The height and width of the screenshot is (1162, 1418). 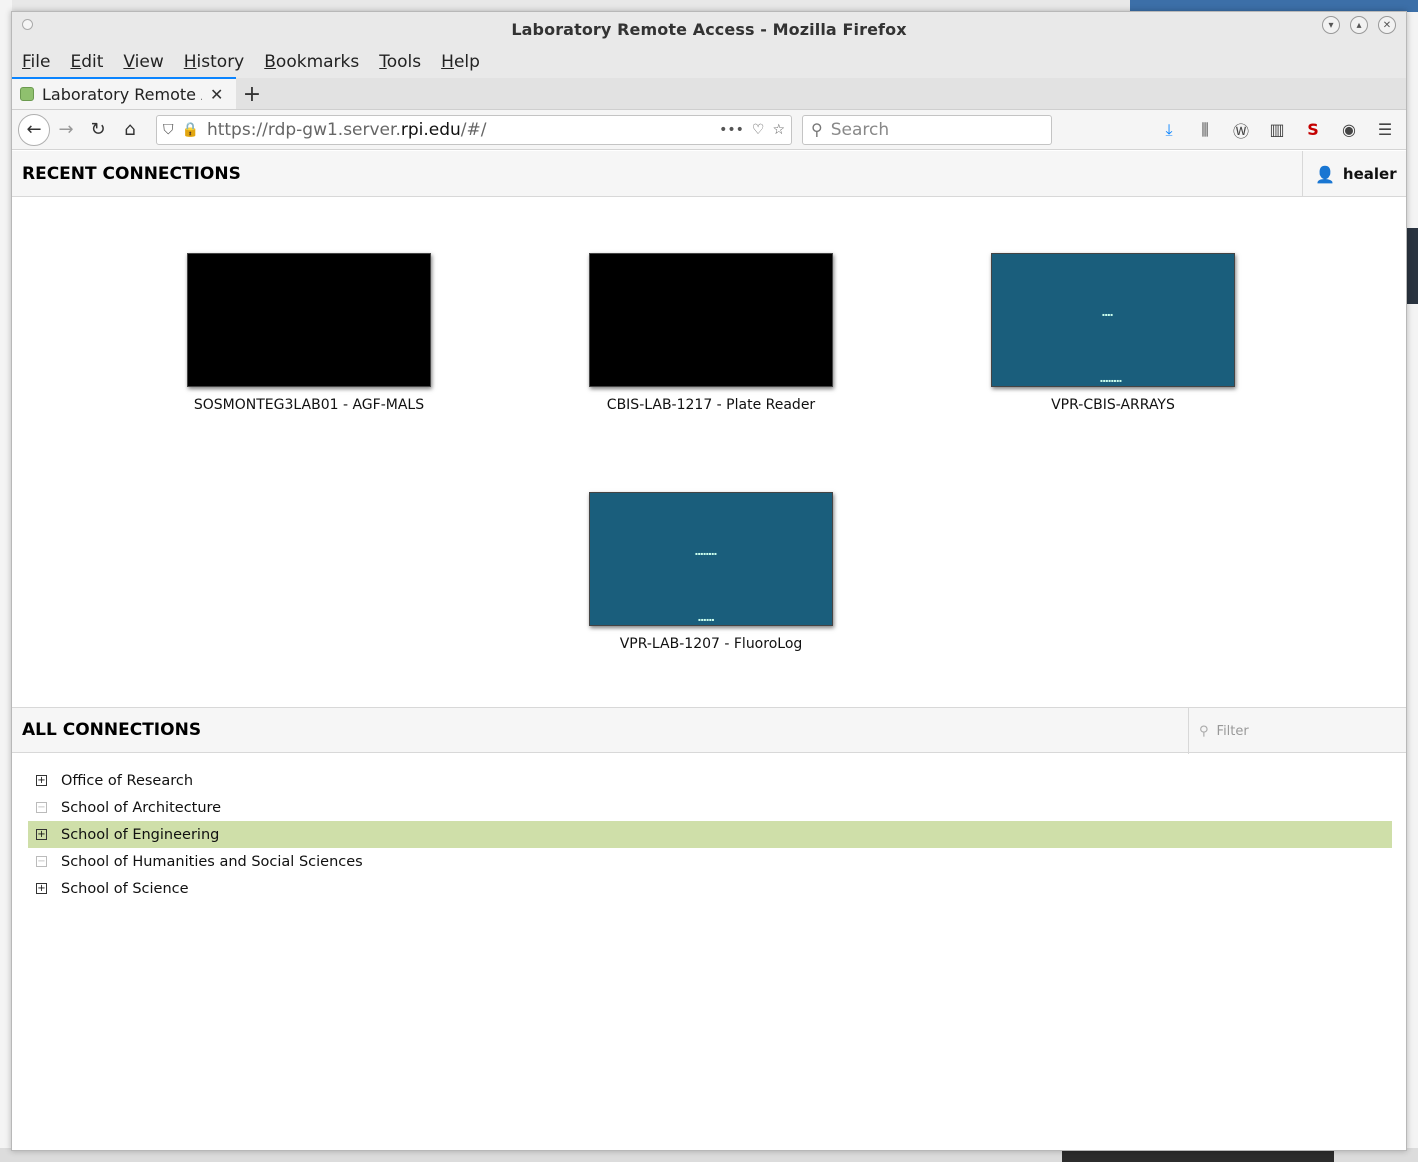 What do you see at coordinates (710, 780) in the screenshot?
I see `tree-group-office-of-research: + Office of Research` at bounding box center [710, 780].